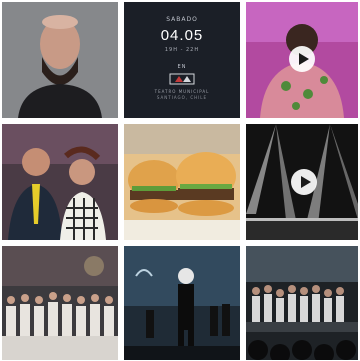  I want to click on stage-speaker-image, so click(182, 303).